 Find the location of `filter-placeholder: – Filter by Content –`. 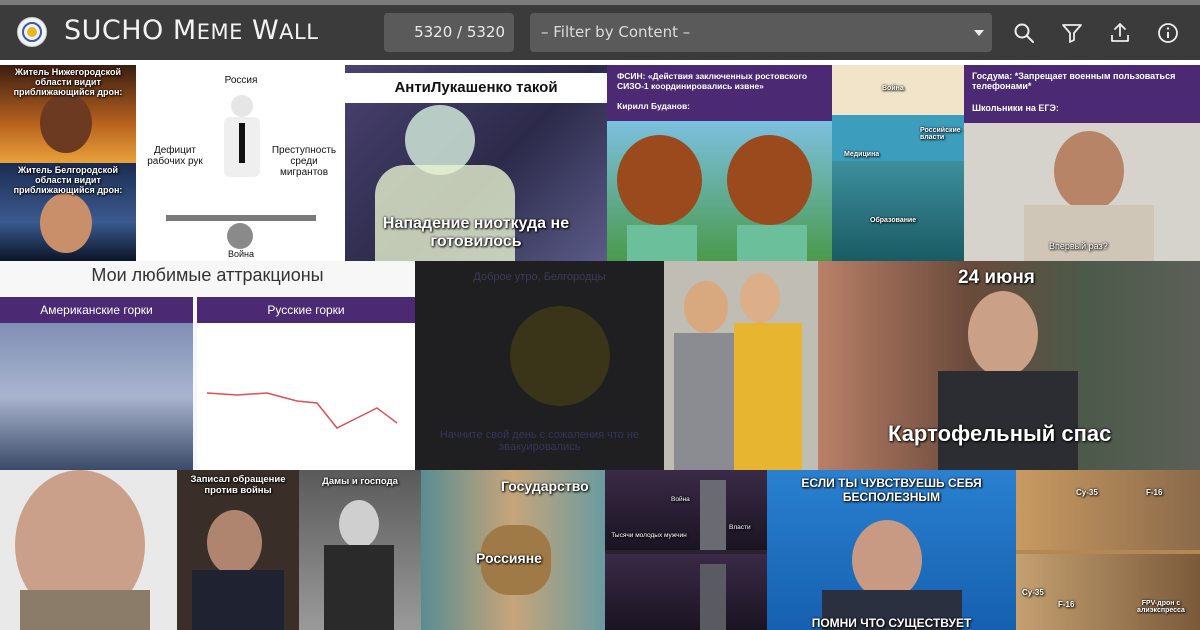

filter-placeholder: – Filter by Content – is located at coordinates (616, 32).